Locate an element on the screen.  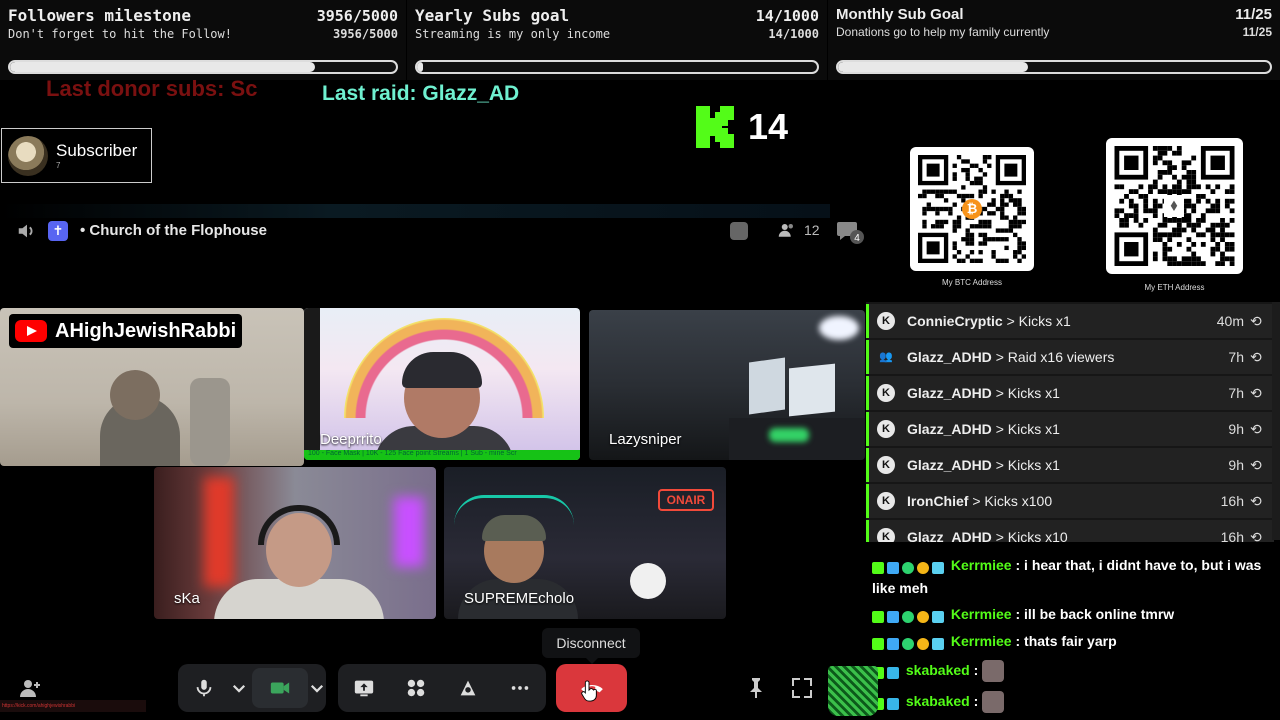
microphone-button is located at coordinates (204, 688).